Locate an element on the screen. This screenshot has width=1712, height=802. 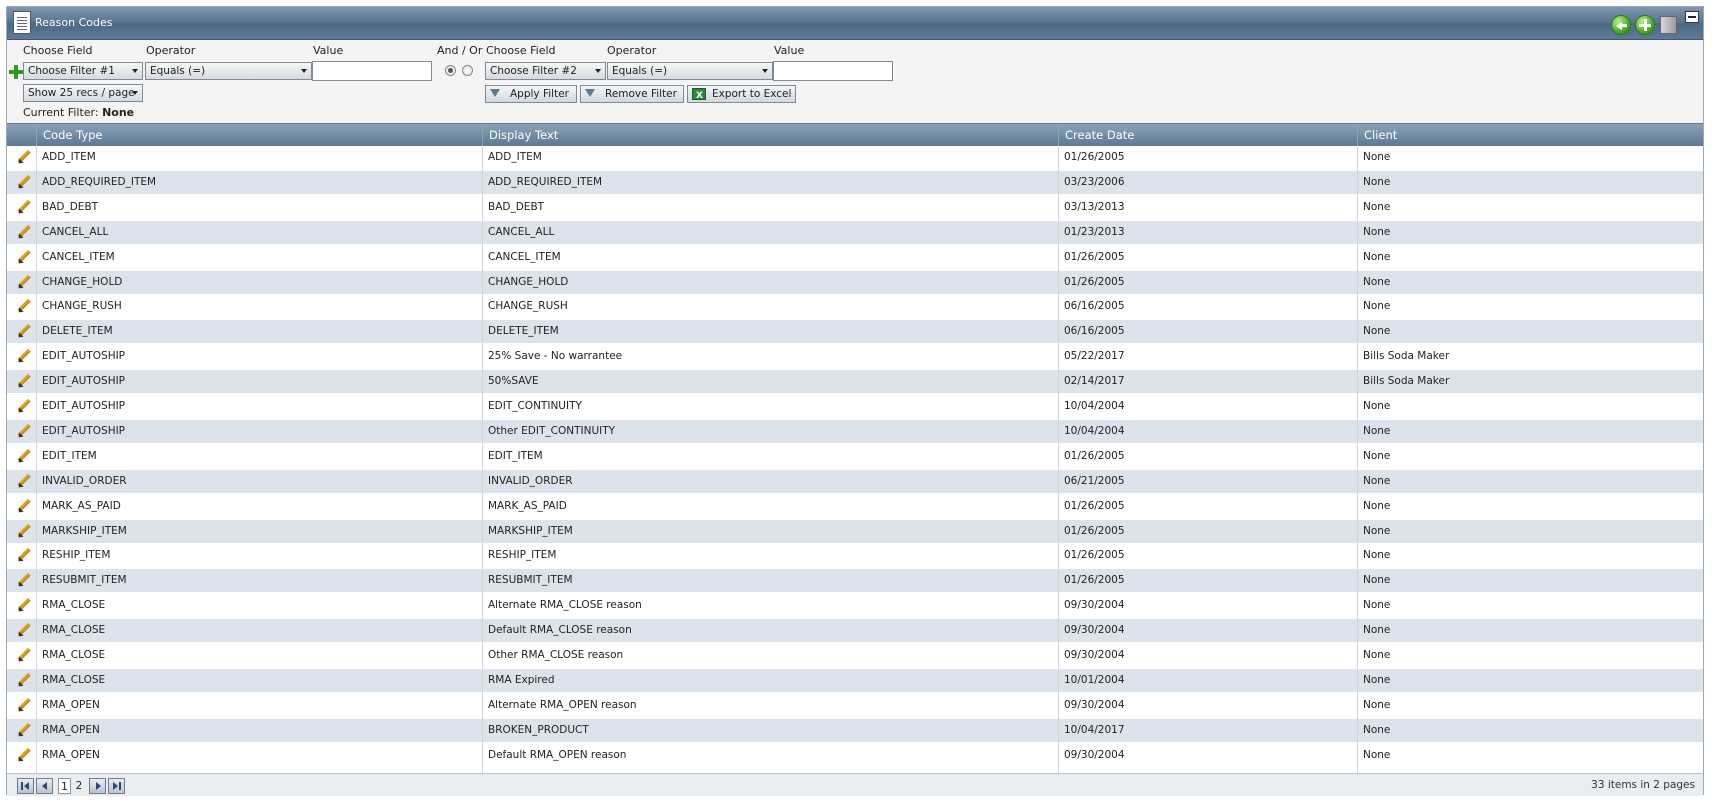
table-cell: RESHIP_ITEM is located at coordinates (522, 555).